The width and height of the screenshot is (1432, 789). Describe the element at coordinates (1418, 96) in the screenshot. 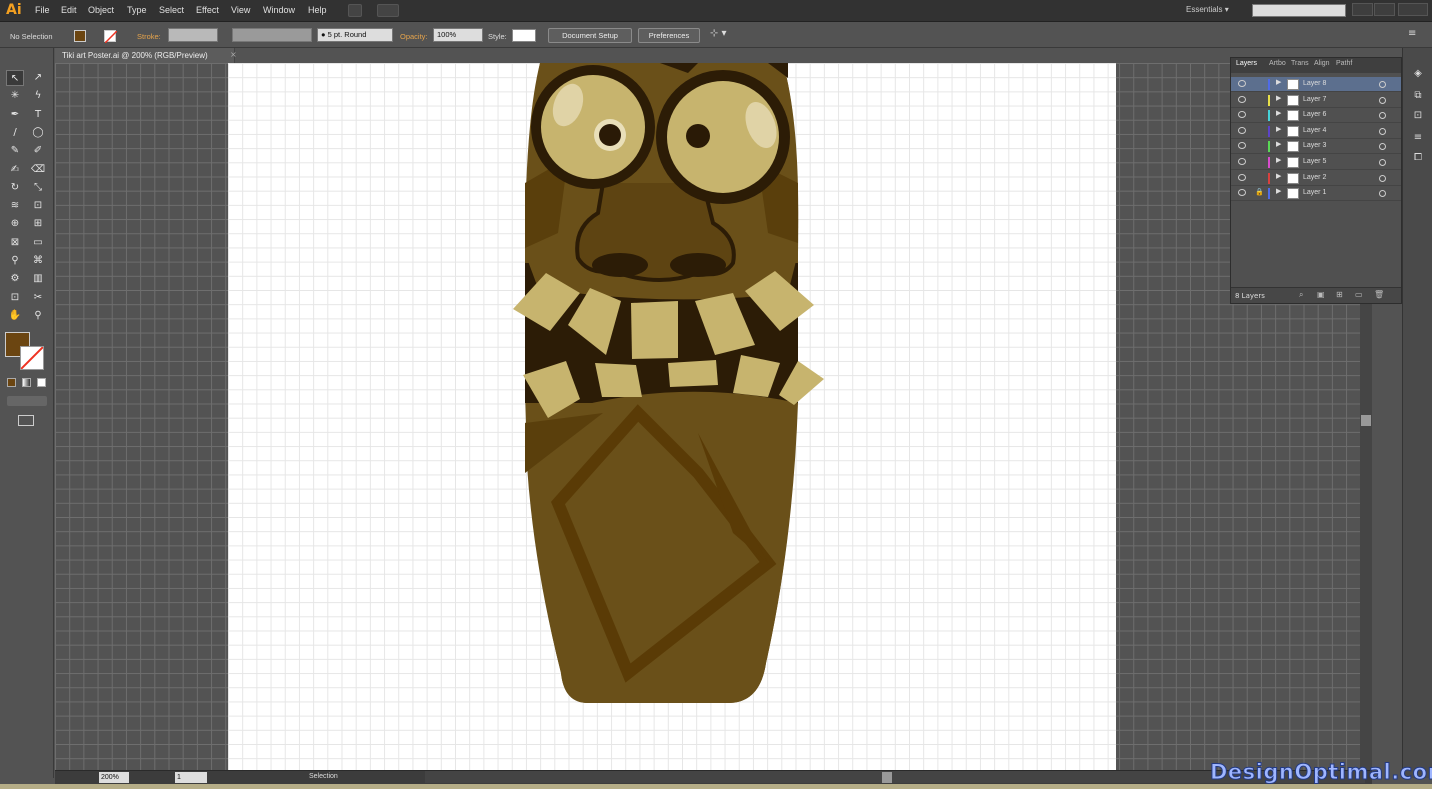

I see `artboards-icon: ⧉` at that location.